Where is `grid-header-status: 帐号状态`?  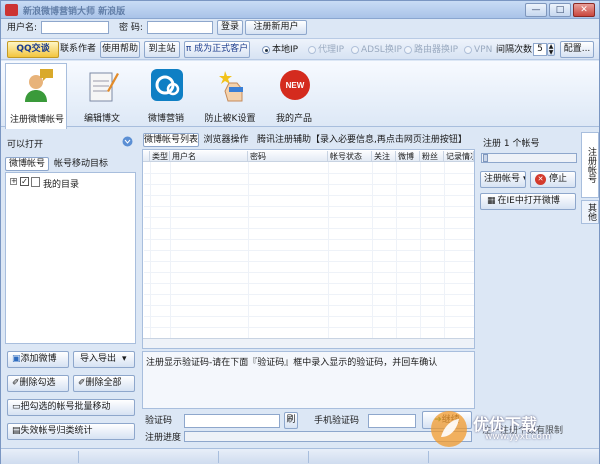 grid-header-status: 帐号状态 is located at coordinates (350, 156).